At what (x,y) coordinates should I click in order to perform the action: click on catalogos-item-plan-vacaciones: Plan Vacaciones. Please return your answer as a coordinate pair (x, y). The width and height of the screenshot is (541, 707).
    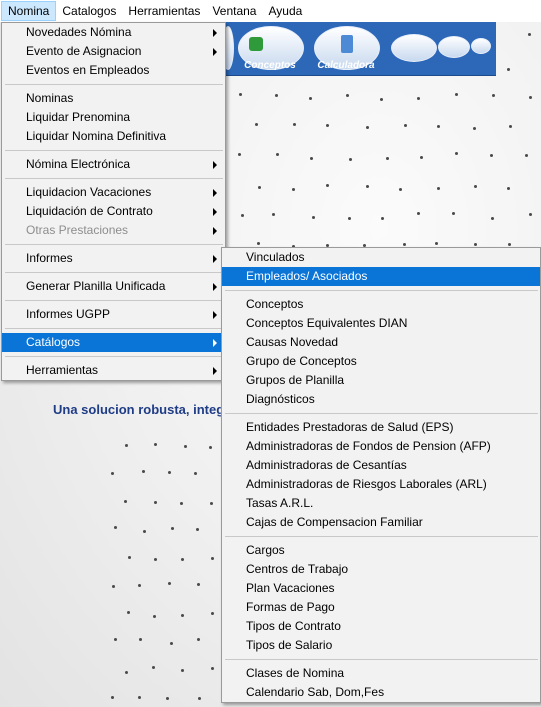
    Looking at the image, I should click on (381, 588).